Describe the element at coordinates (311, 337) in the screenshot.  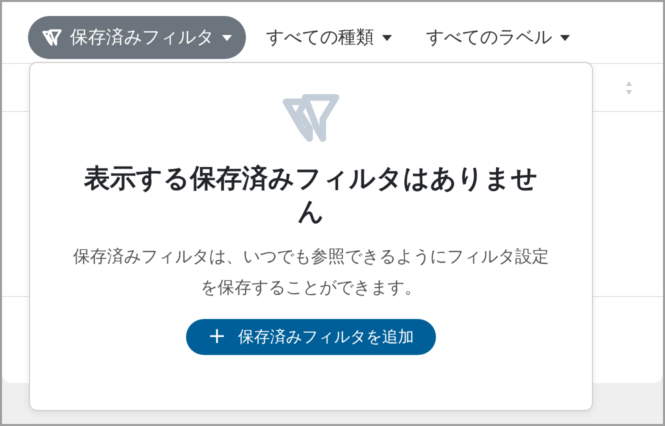
I see `add-saved-filter-button: + 保存済みフィルタを追加` at that location.